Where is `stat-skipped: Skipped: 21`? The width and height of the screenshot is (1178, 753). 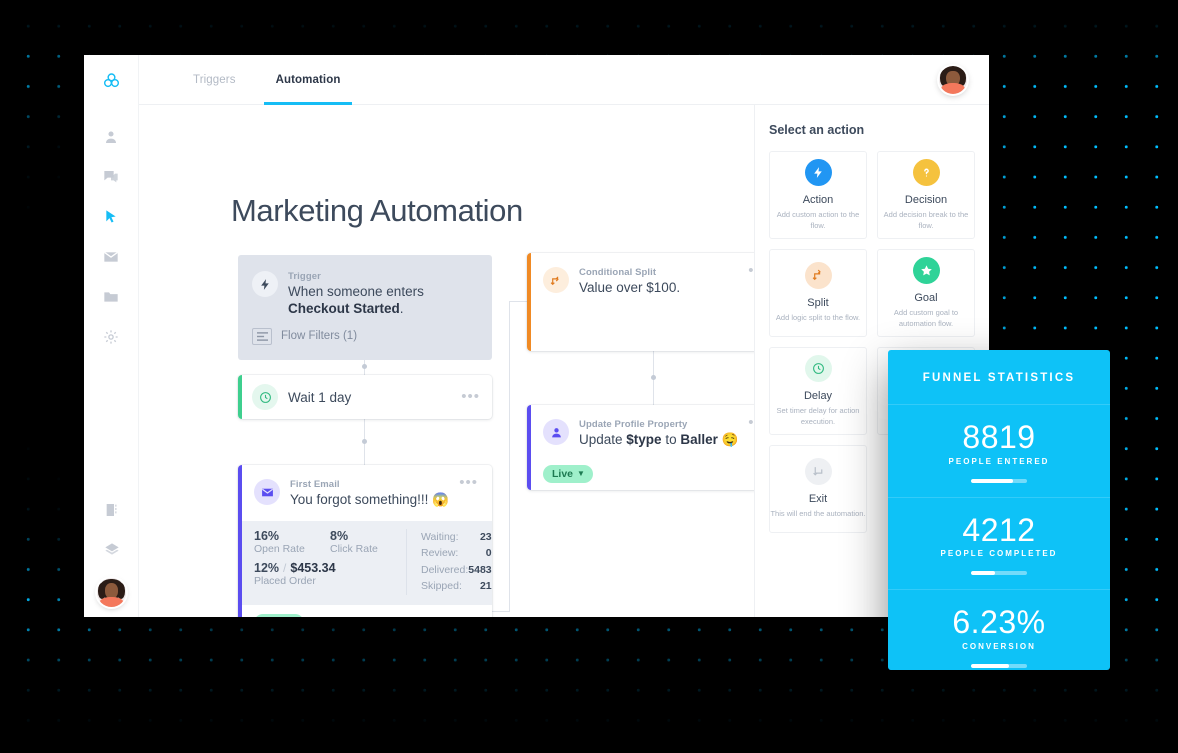 stat-skipped: Skipped: 21 is located at coordinates (456, 586).